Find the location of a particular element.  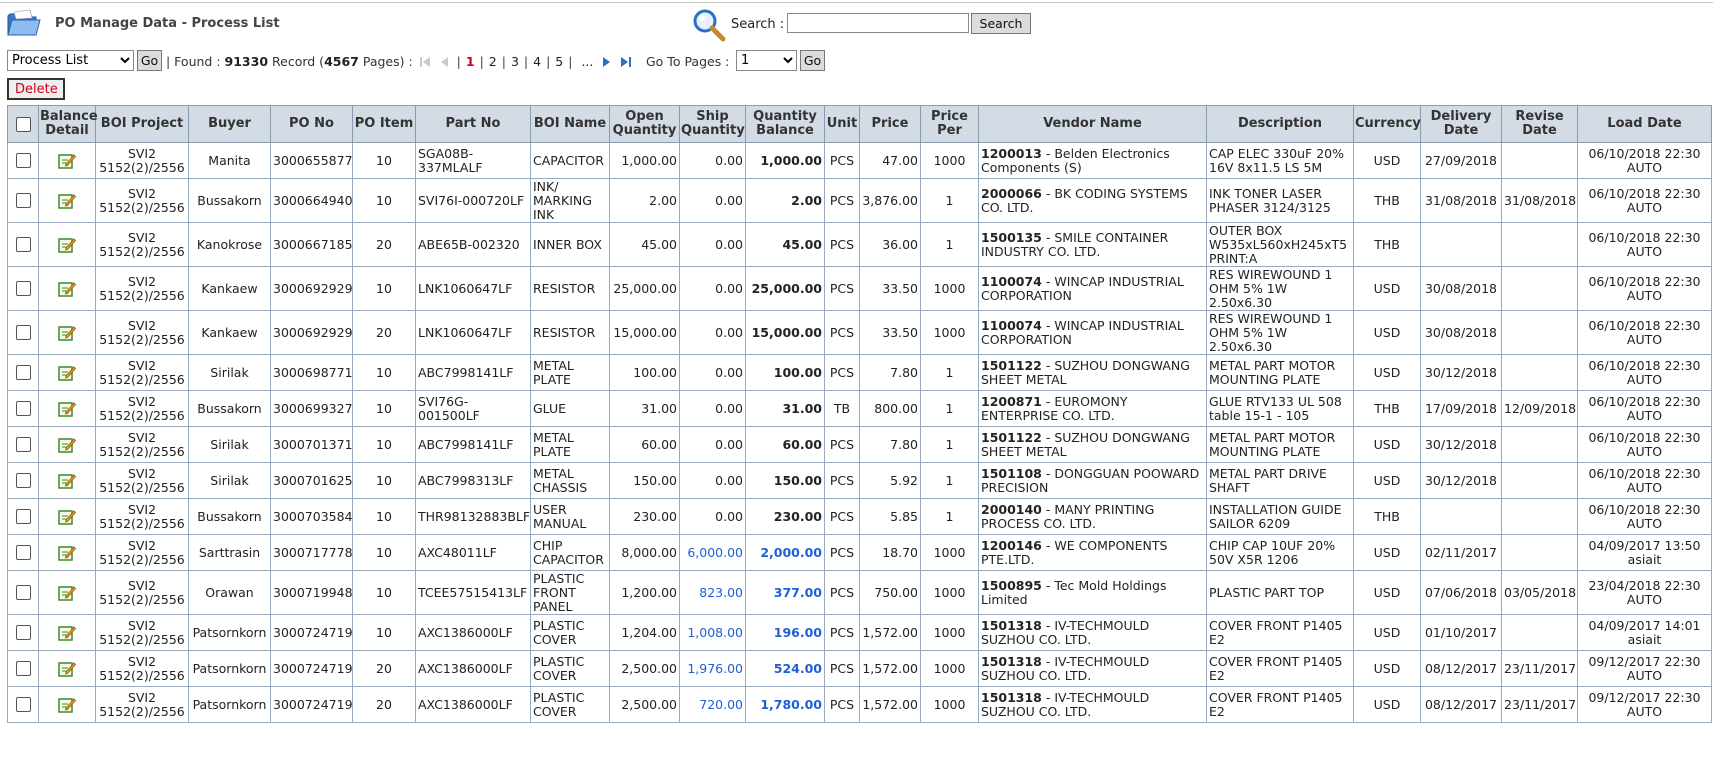

search-button: Search is located at coordinates (1001, 23).